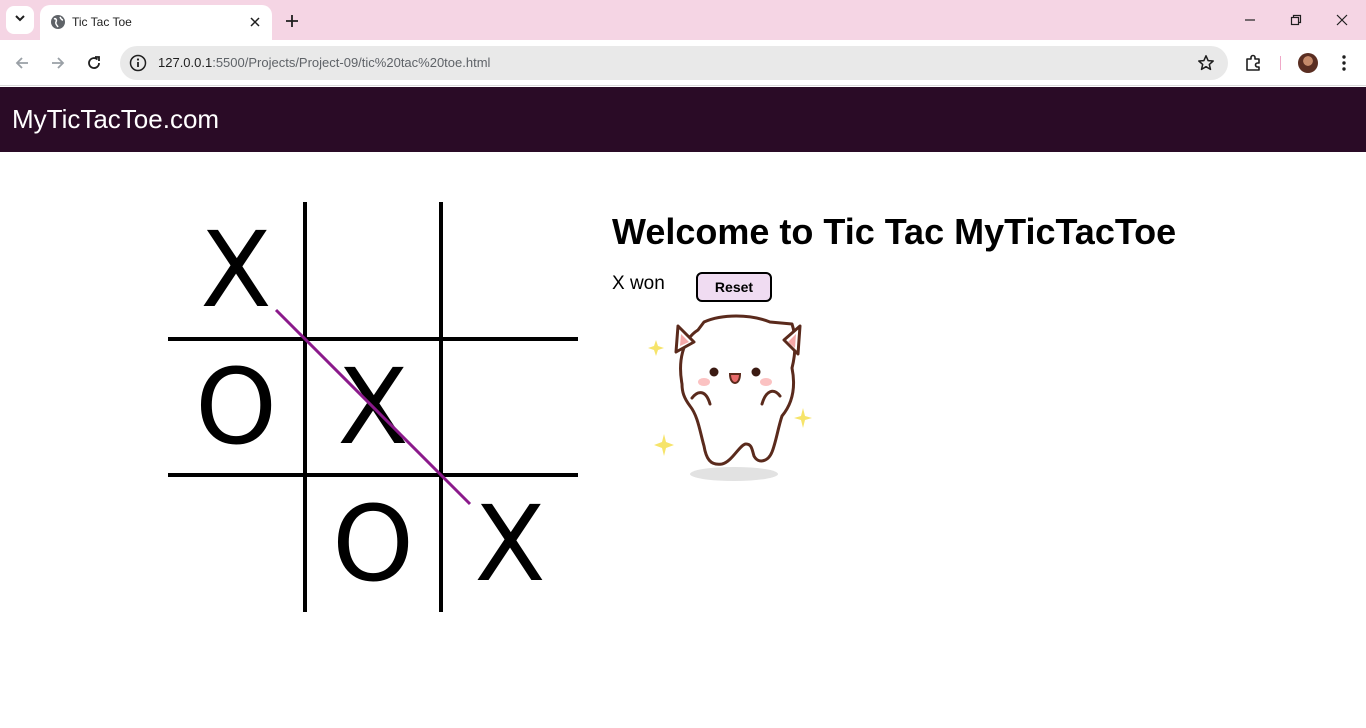  I want to click on puzzle-icon, so click(1253, 62).